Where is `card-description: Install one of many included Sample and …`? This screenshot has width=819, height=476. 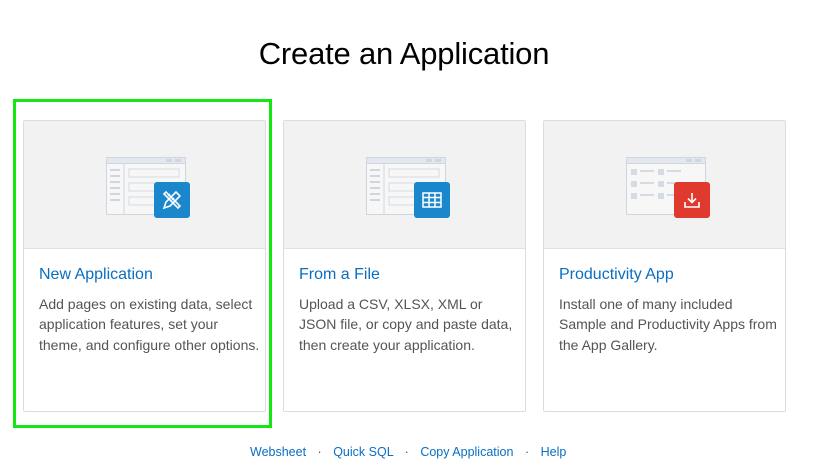 card-description: Install one of many included Sample and … is located at coordinates (668, 324).